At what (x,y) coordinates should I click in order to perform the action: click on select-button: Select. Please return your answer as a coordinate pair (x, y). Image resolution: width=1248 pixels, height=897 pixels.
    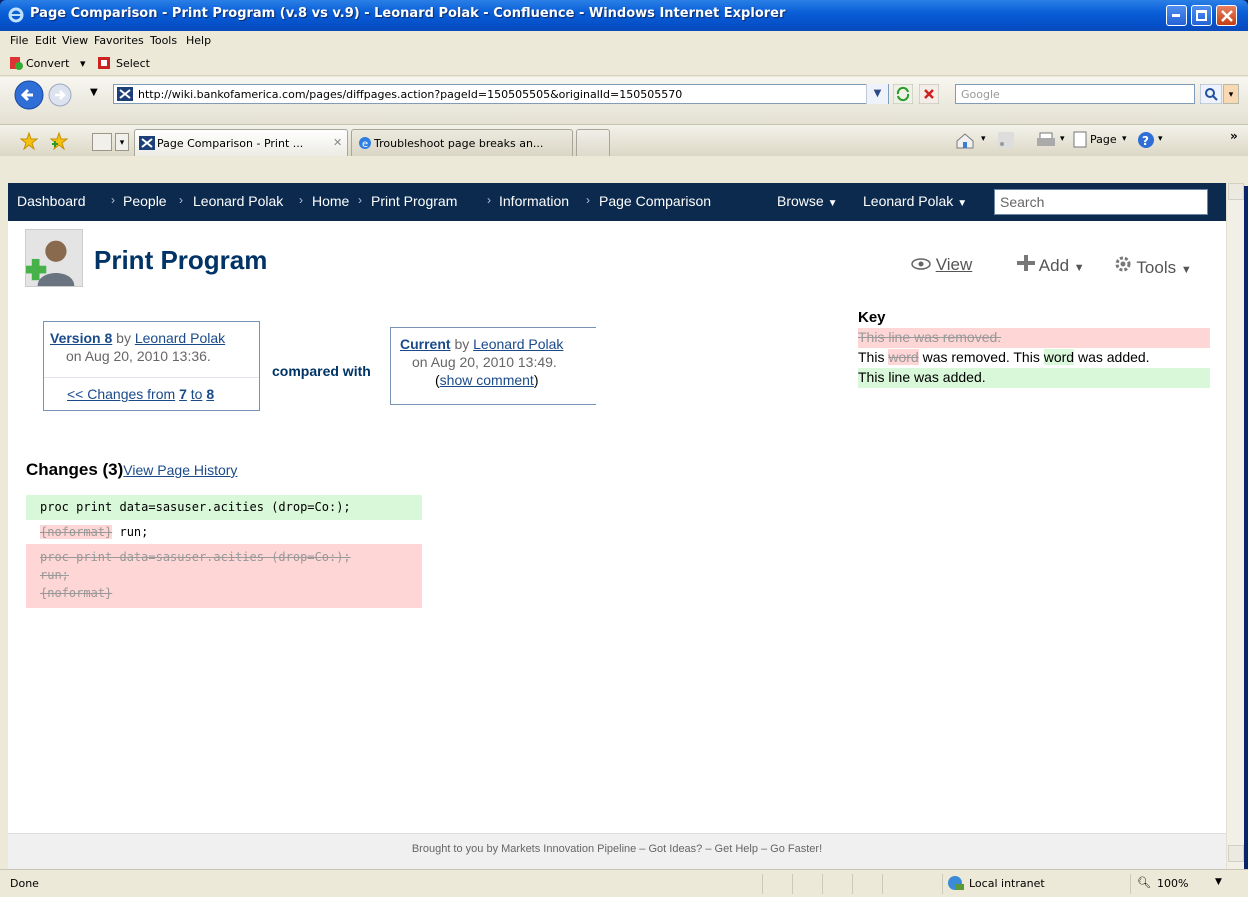
    Looking at the image, I should click on (133, 63).